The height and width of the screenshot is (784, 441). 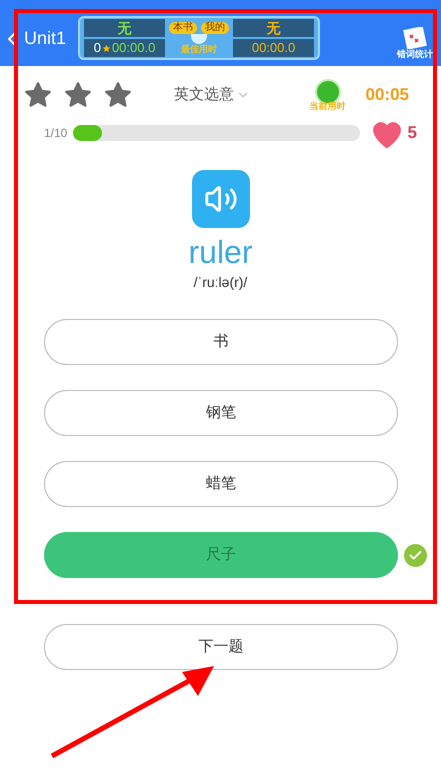 I want to click on timer-label: 当前用时, so click(x=328, y=106).